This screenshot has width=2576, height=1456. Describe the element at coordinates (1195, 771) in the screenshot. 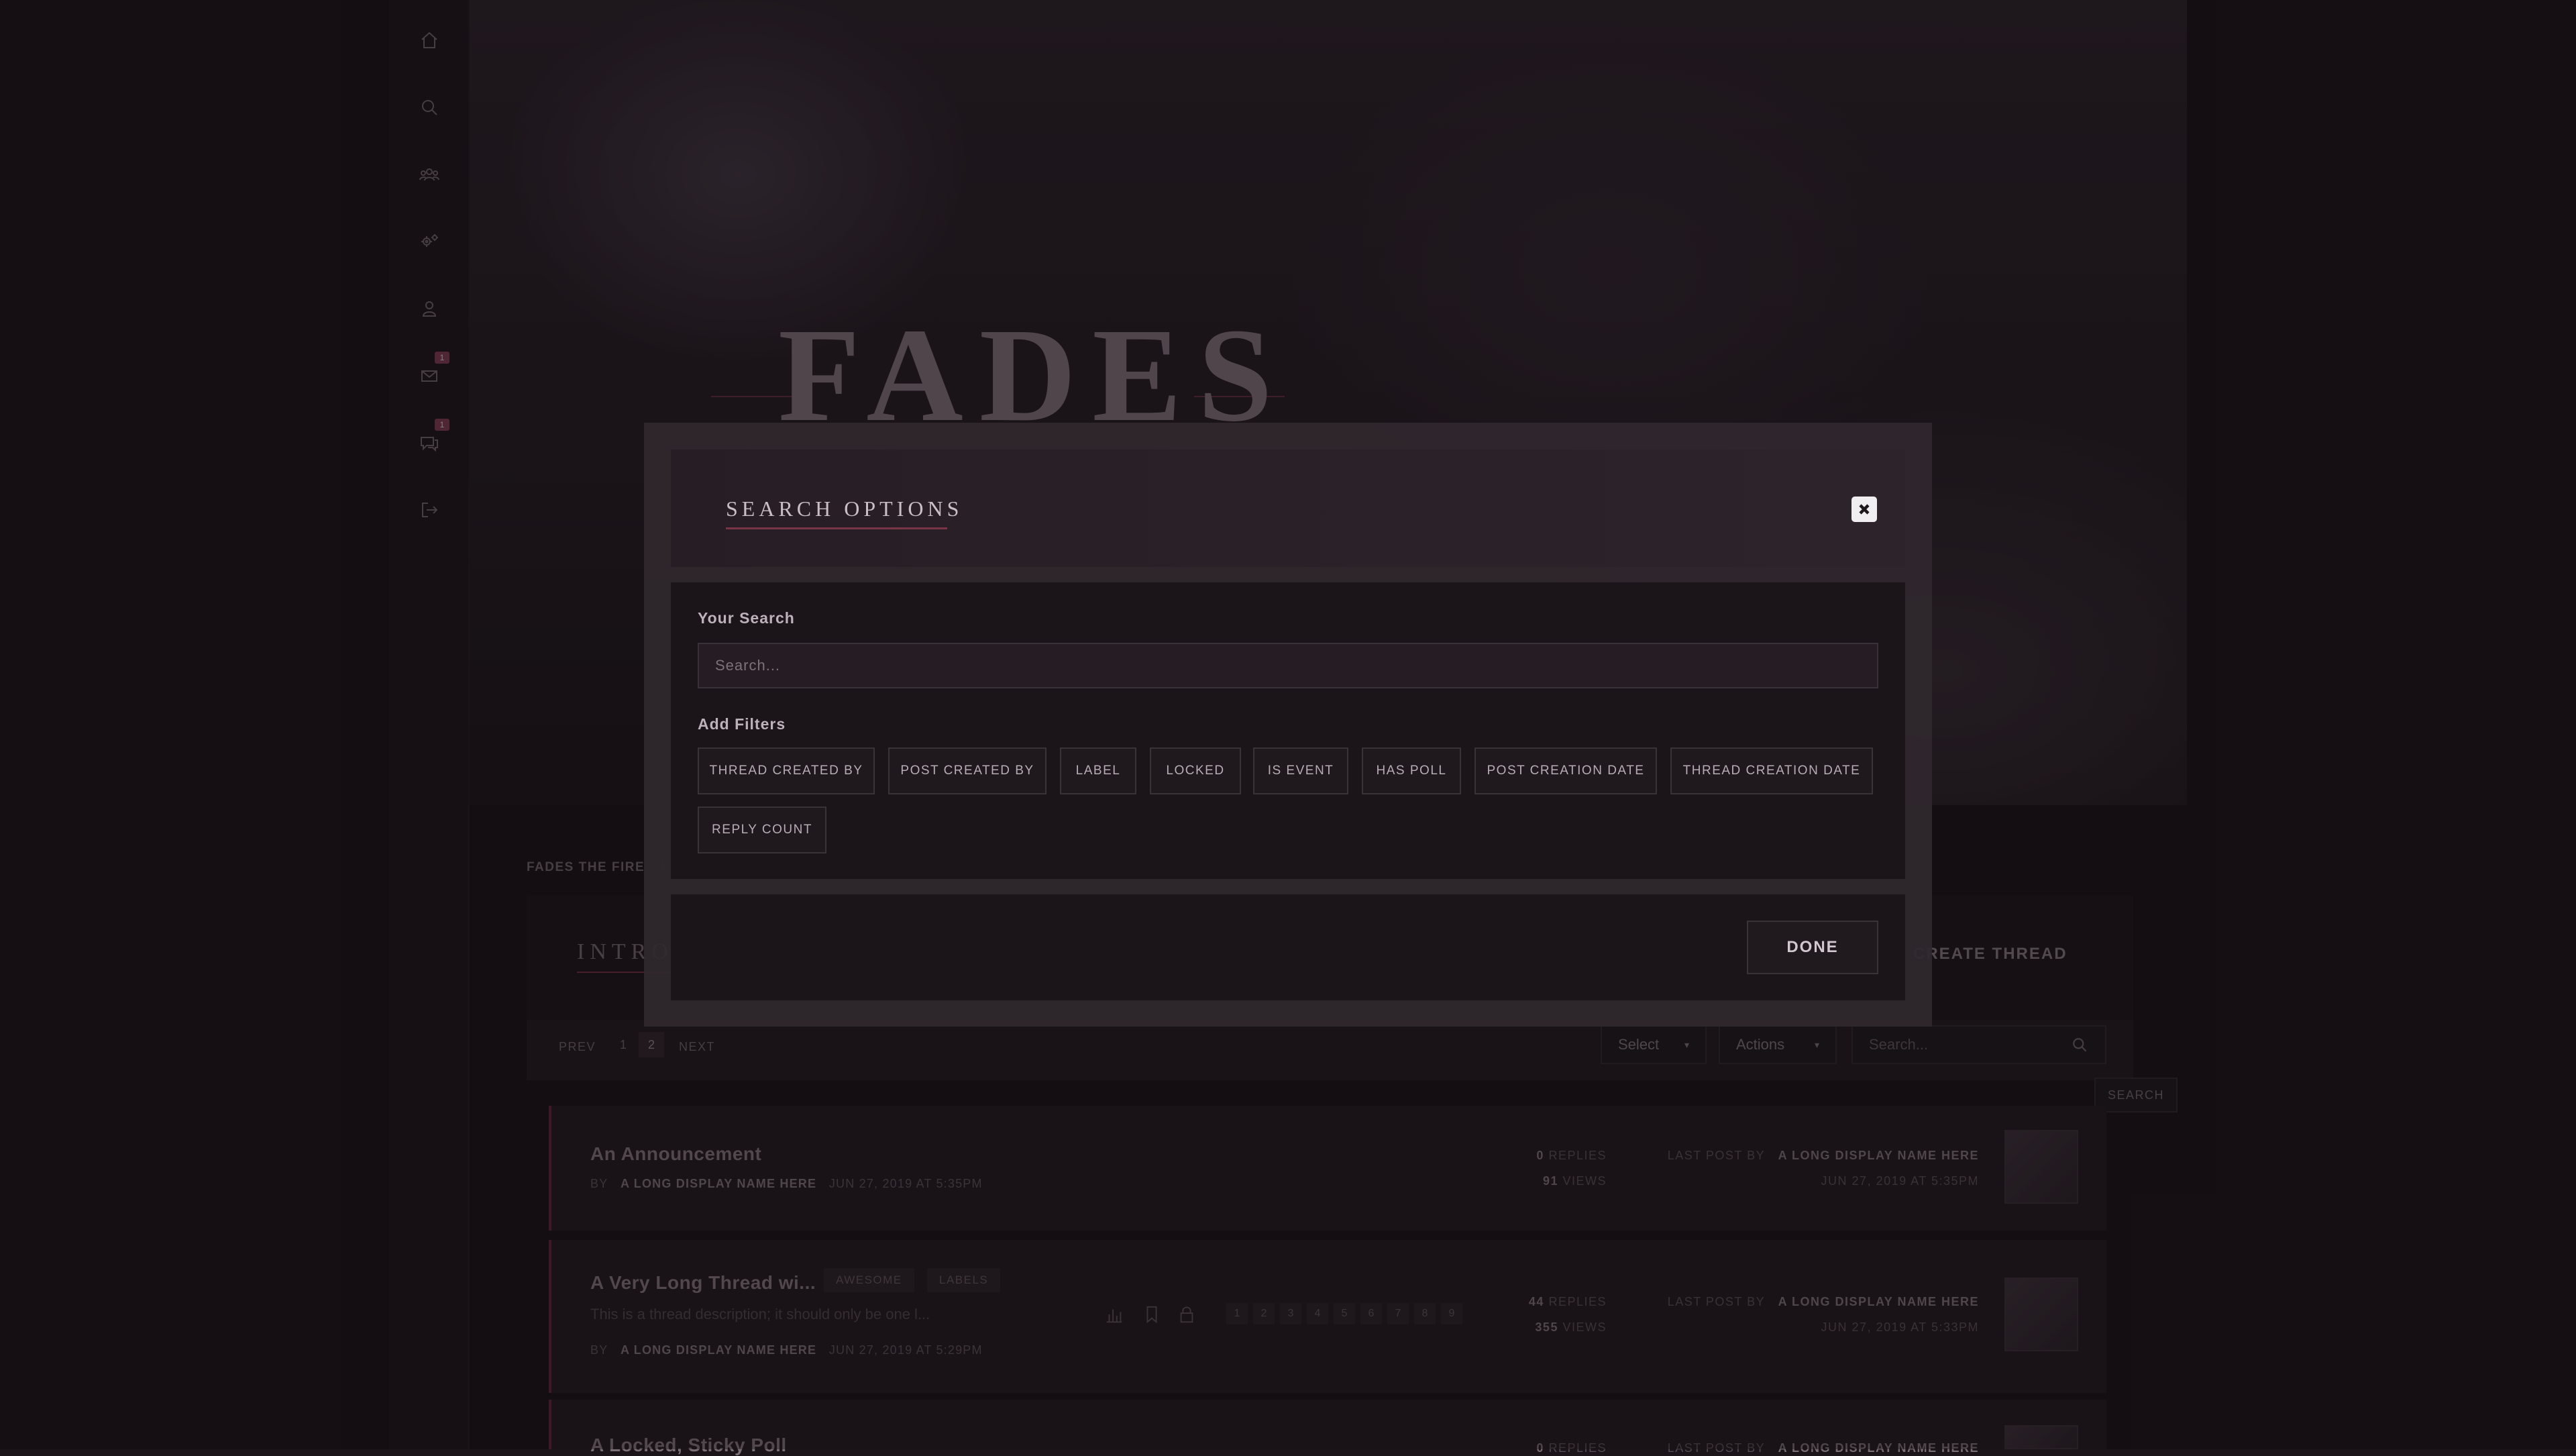

I see `filter-locked-button: LOCKED` at that location.